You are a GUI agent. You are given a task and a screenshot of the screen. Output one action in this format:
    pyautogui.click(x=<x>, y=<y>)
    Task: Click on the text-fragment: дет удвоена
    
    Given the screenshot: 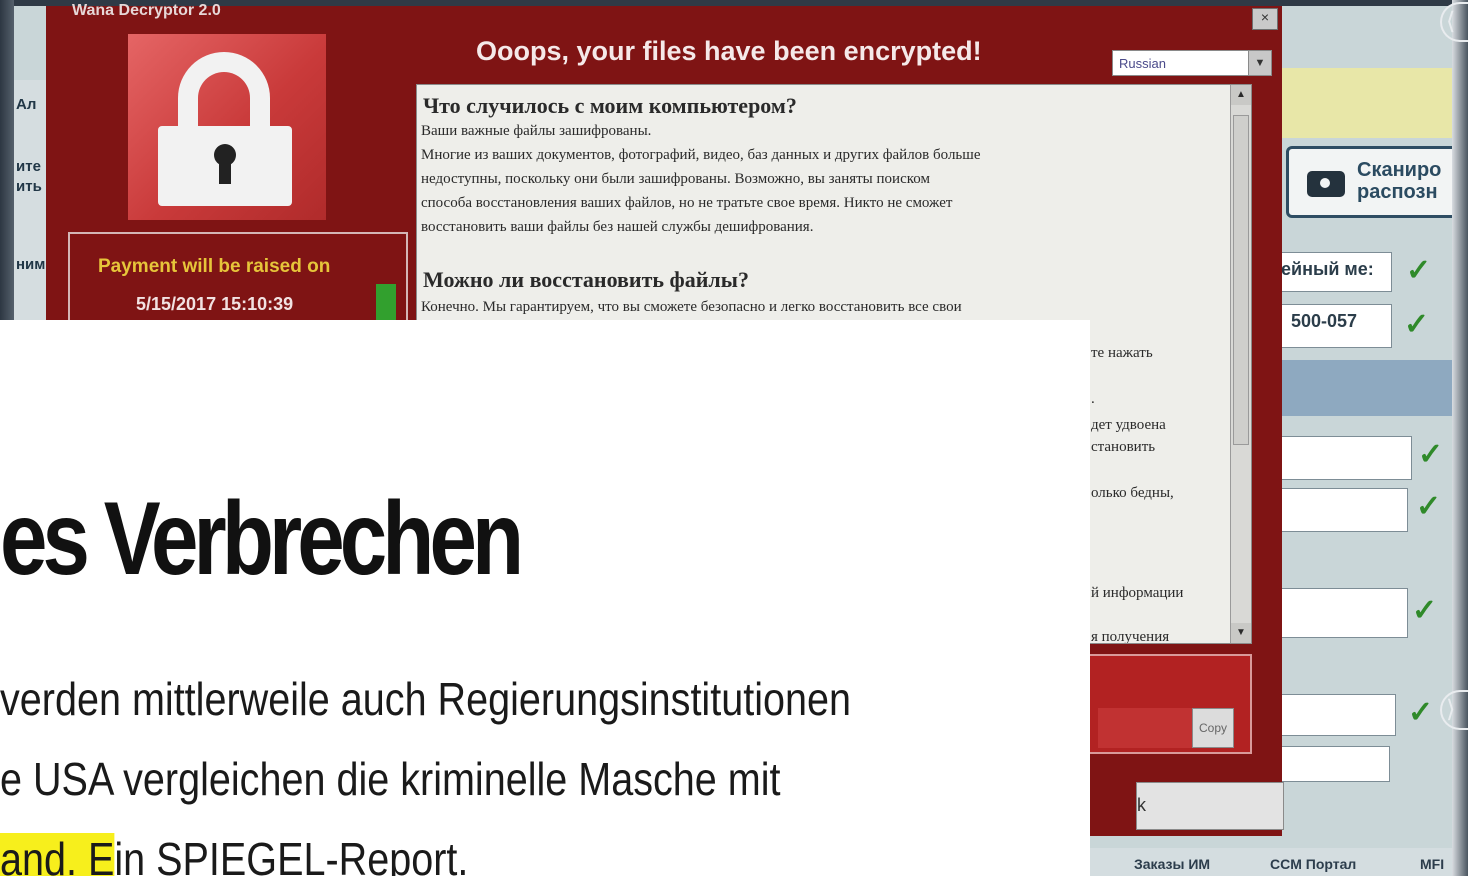 What is the action you would take?
    pyautogui.click(x=1128, y=425)
    